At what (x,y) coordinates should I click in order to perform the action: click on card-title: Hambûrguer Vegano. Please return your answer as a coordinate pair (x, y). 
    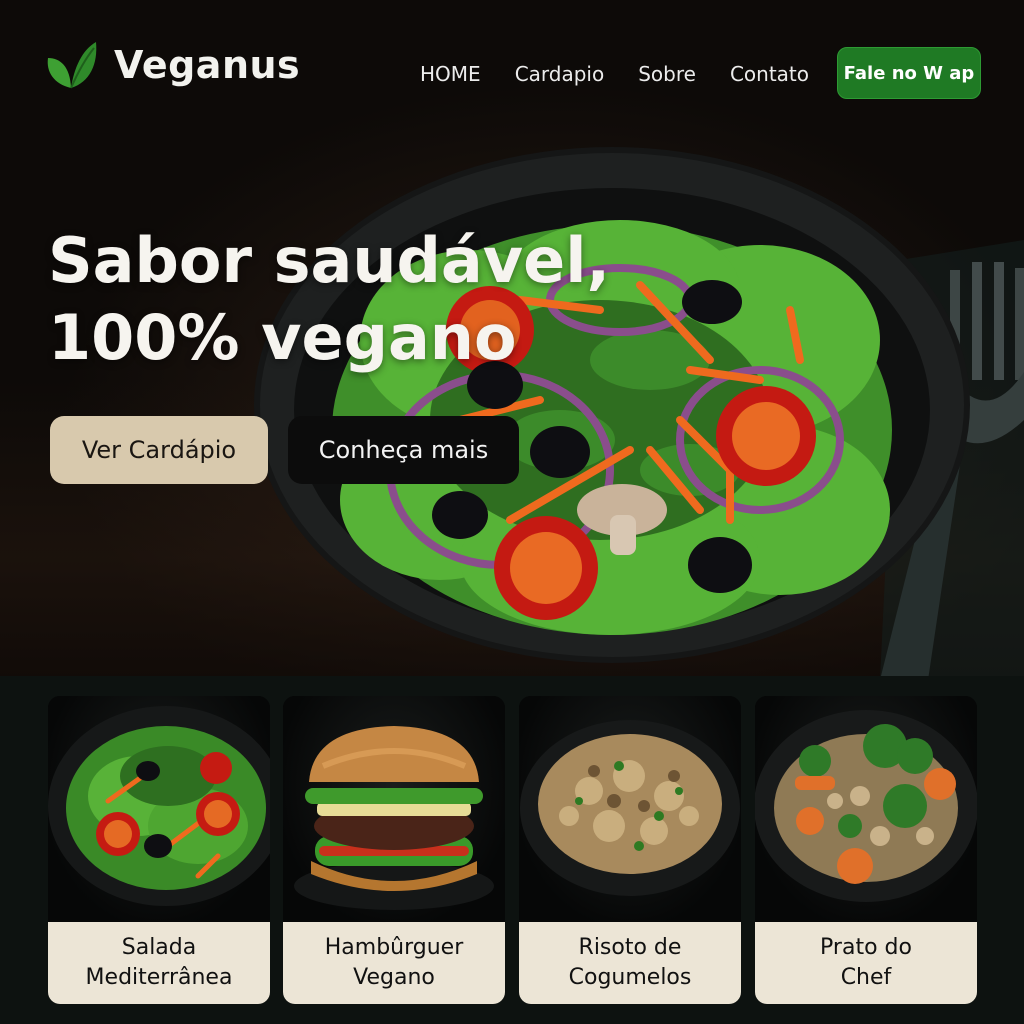
    Looking at the image, I should click on (394, 963).